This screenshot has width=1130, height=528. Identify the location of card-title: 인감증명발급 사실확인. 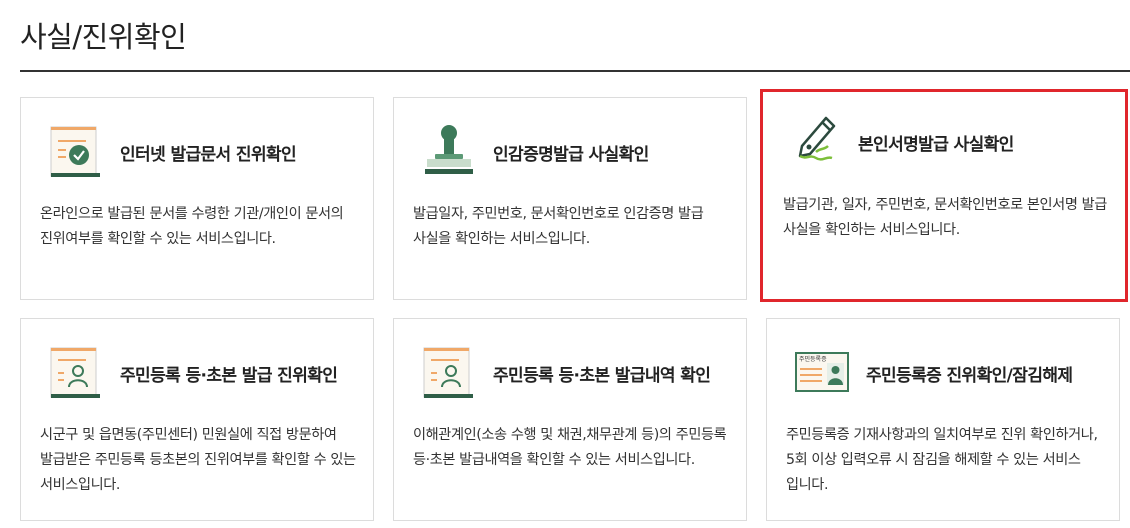
(571, 154).